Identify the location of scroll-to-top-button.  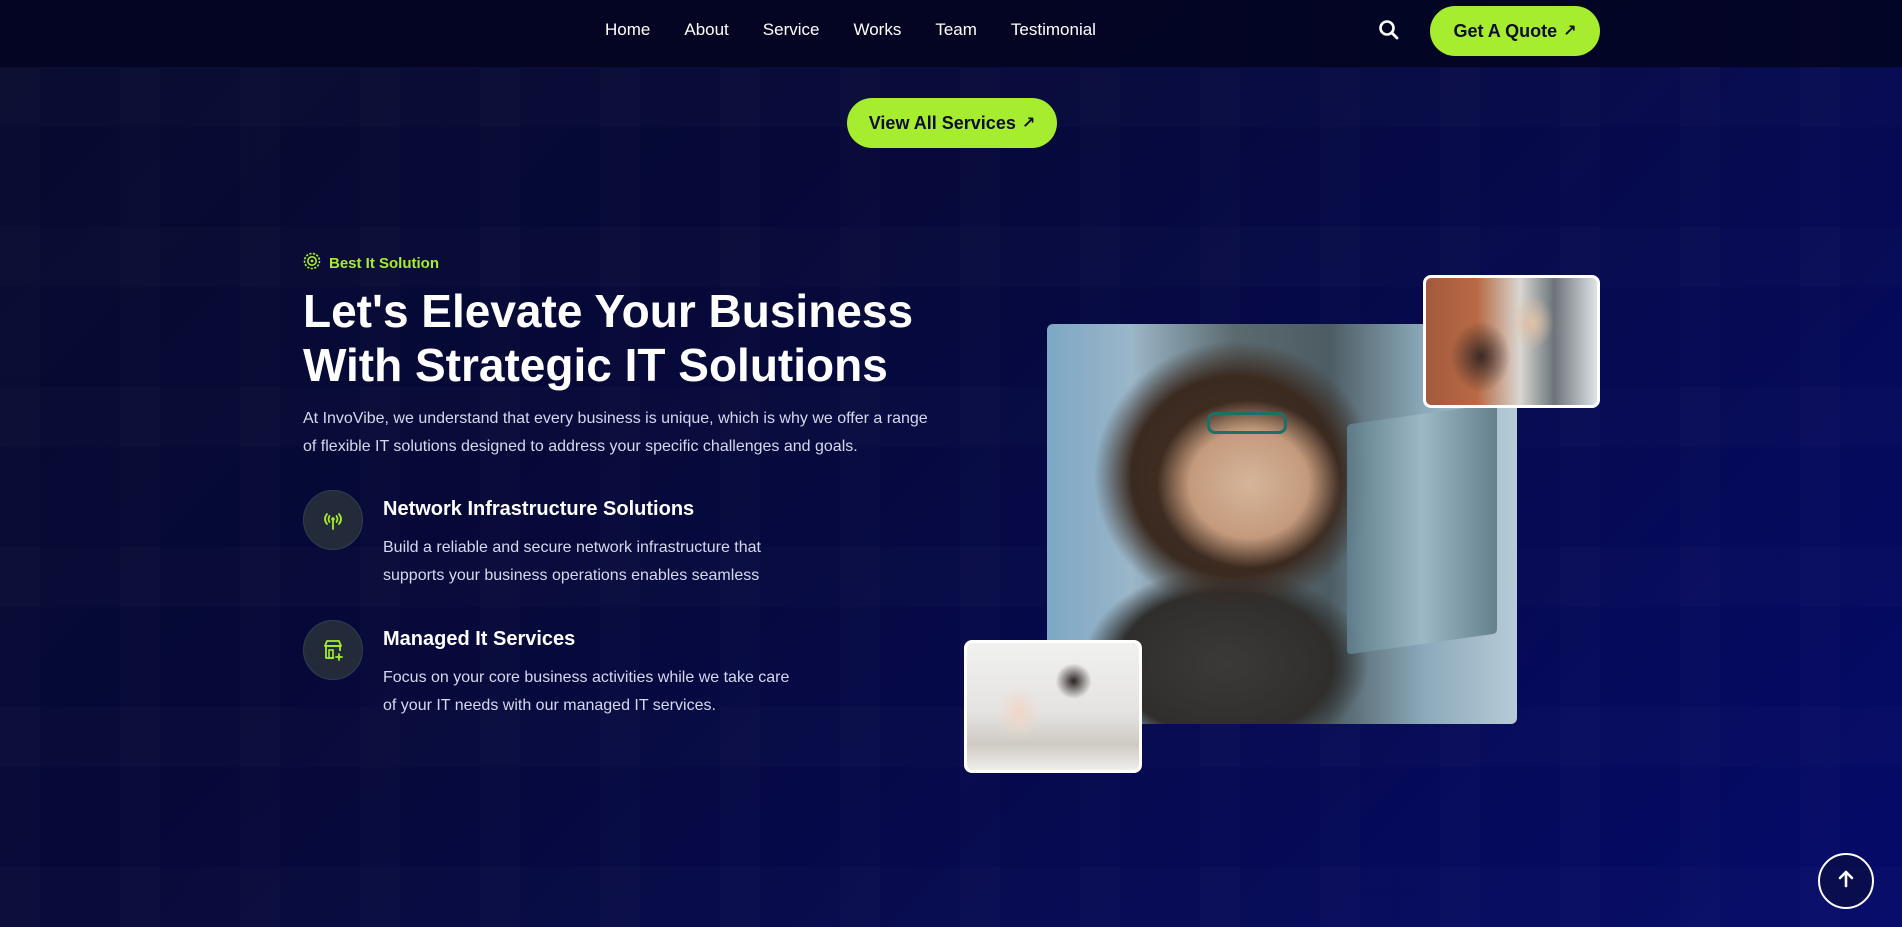
(1846, 881).